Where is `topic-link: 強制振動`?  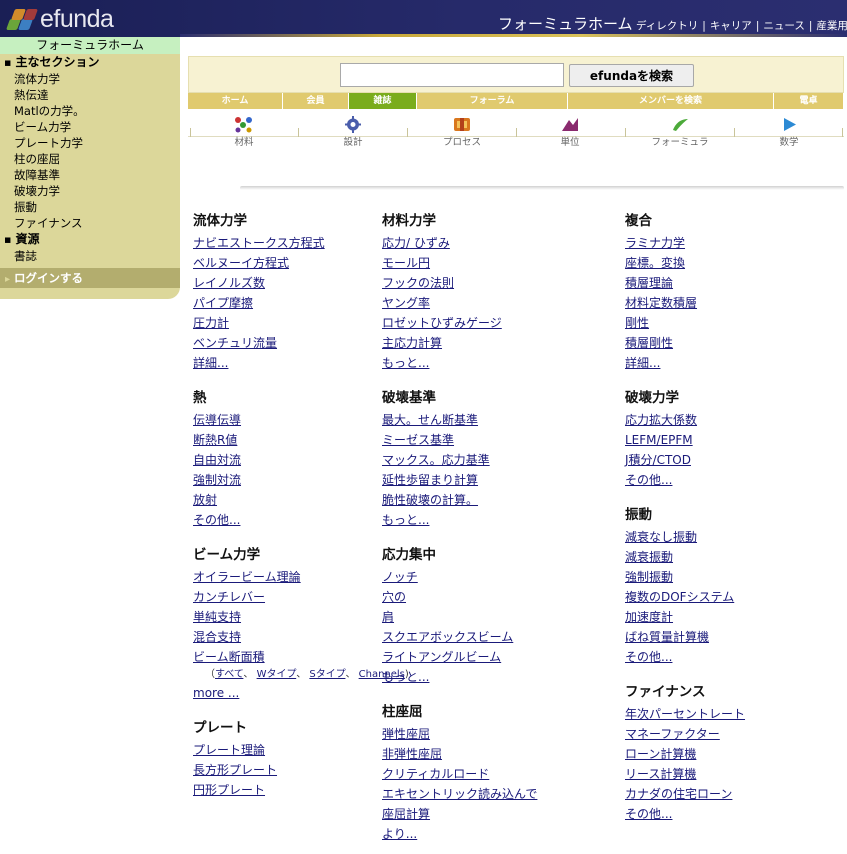 topic-link: 強制振動 is located at coordinates (685, 577).